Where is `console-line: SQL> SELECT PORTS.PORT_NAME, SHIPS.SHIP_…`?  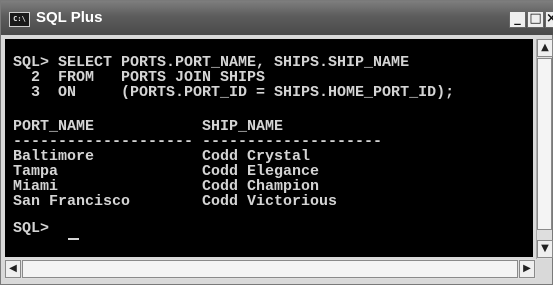
console-line: SQL> SELECT PORTS.PORT_NAME, SHIPS.SHIP_… is located at coordinates (211, 62).